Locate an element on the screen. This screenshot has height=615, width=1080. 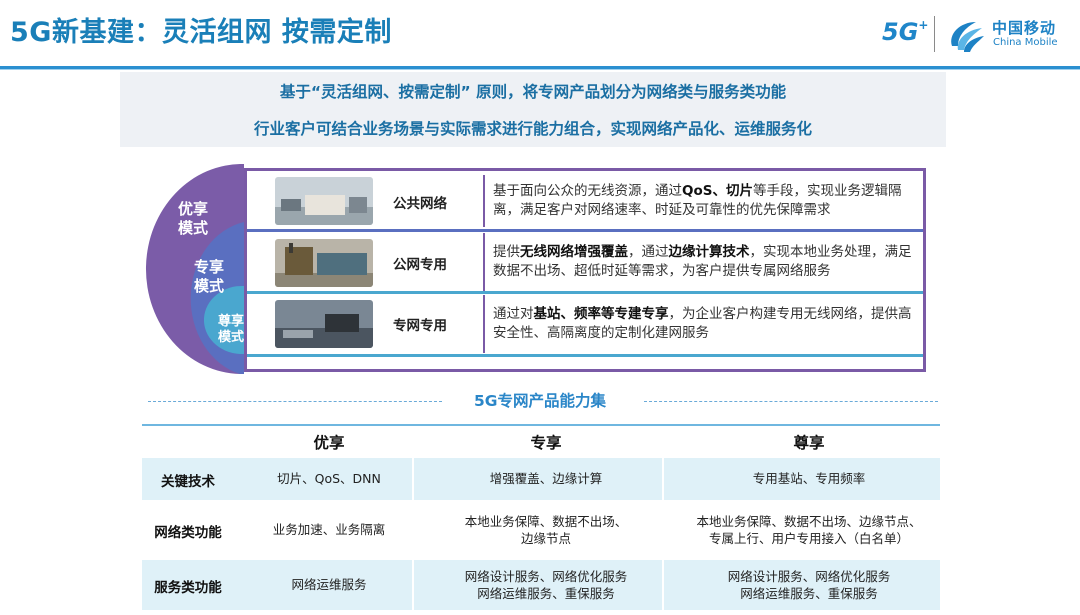
capability-set-title: 5G专网产品能力集 is located at coordinates (539, 401).